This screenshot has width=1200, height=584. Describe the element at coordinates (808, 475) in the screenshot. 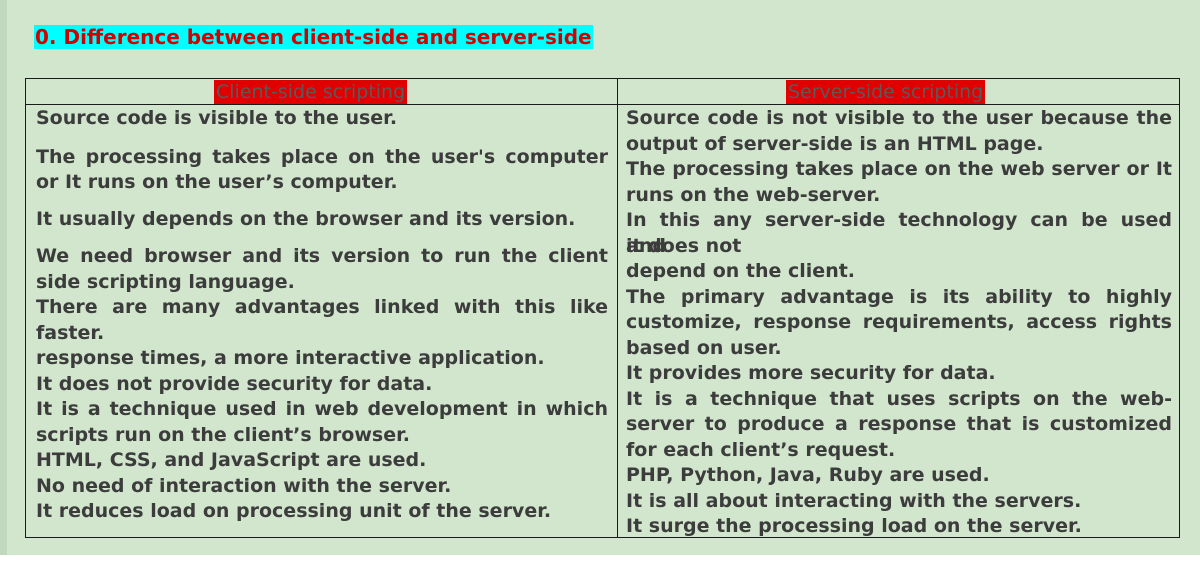

I see `server-line: PHP, Python, Java, Ruby are used.` at that location.